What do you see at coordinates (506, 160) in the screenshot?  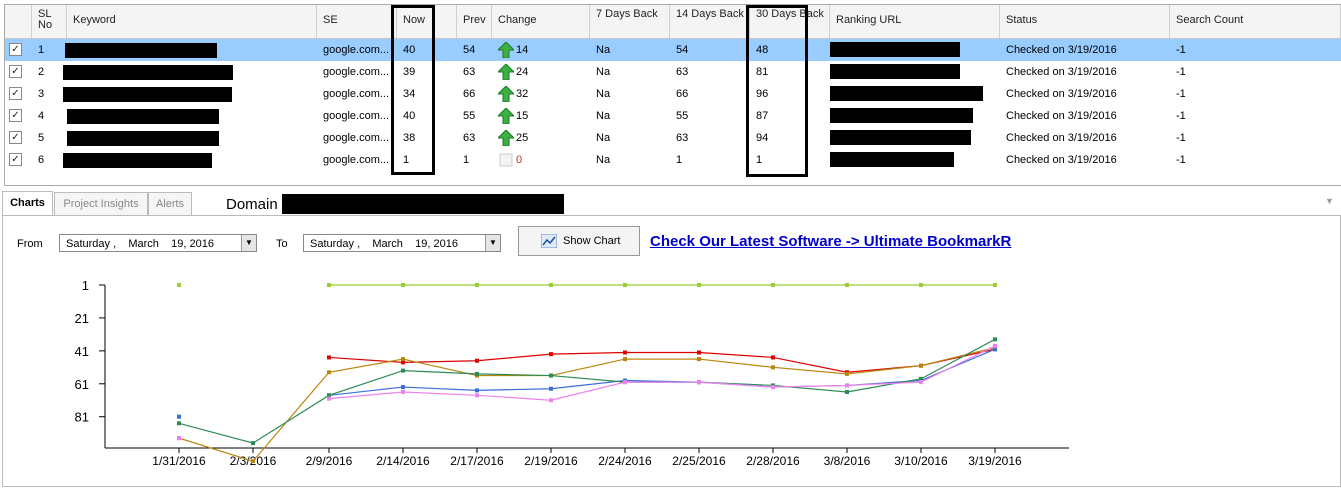 I see `neutral-square-icon` at bounding box center [506, 160].